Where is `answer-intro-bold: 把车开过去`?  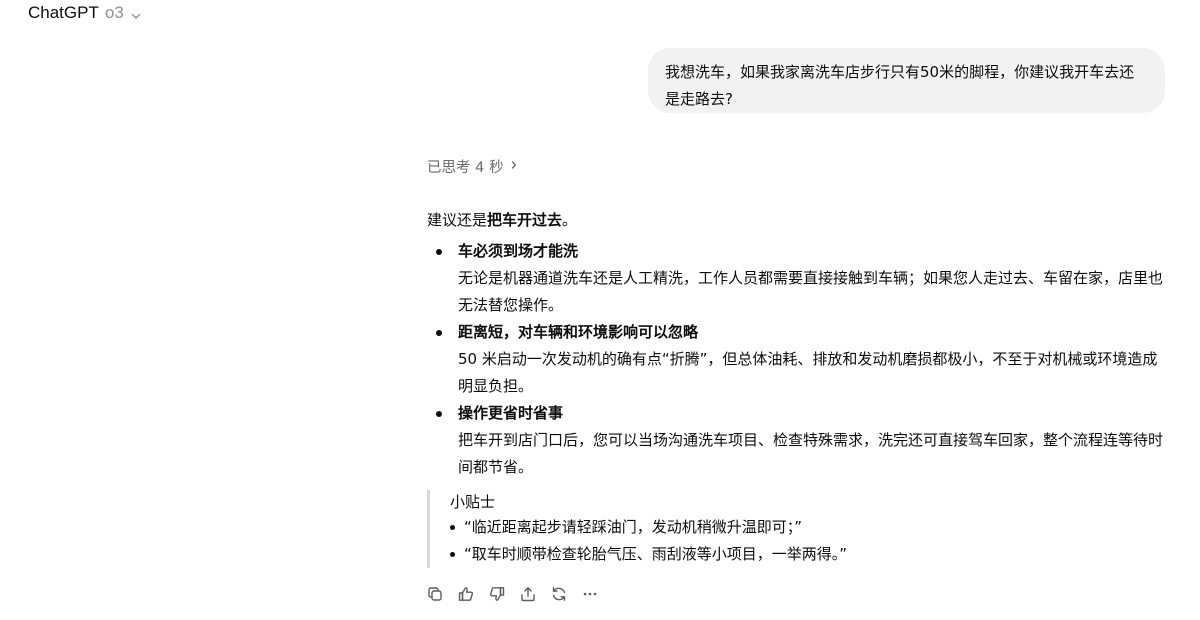
answer-intro-bold: 把车开过去 is located at coordinates (525, 220).